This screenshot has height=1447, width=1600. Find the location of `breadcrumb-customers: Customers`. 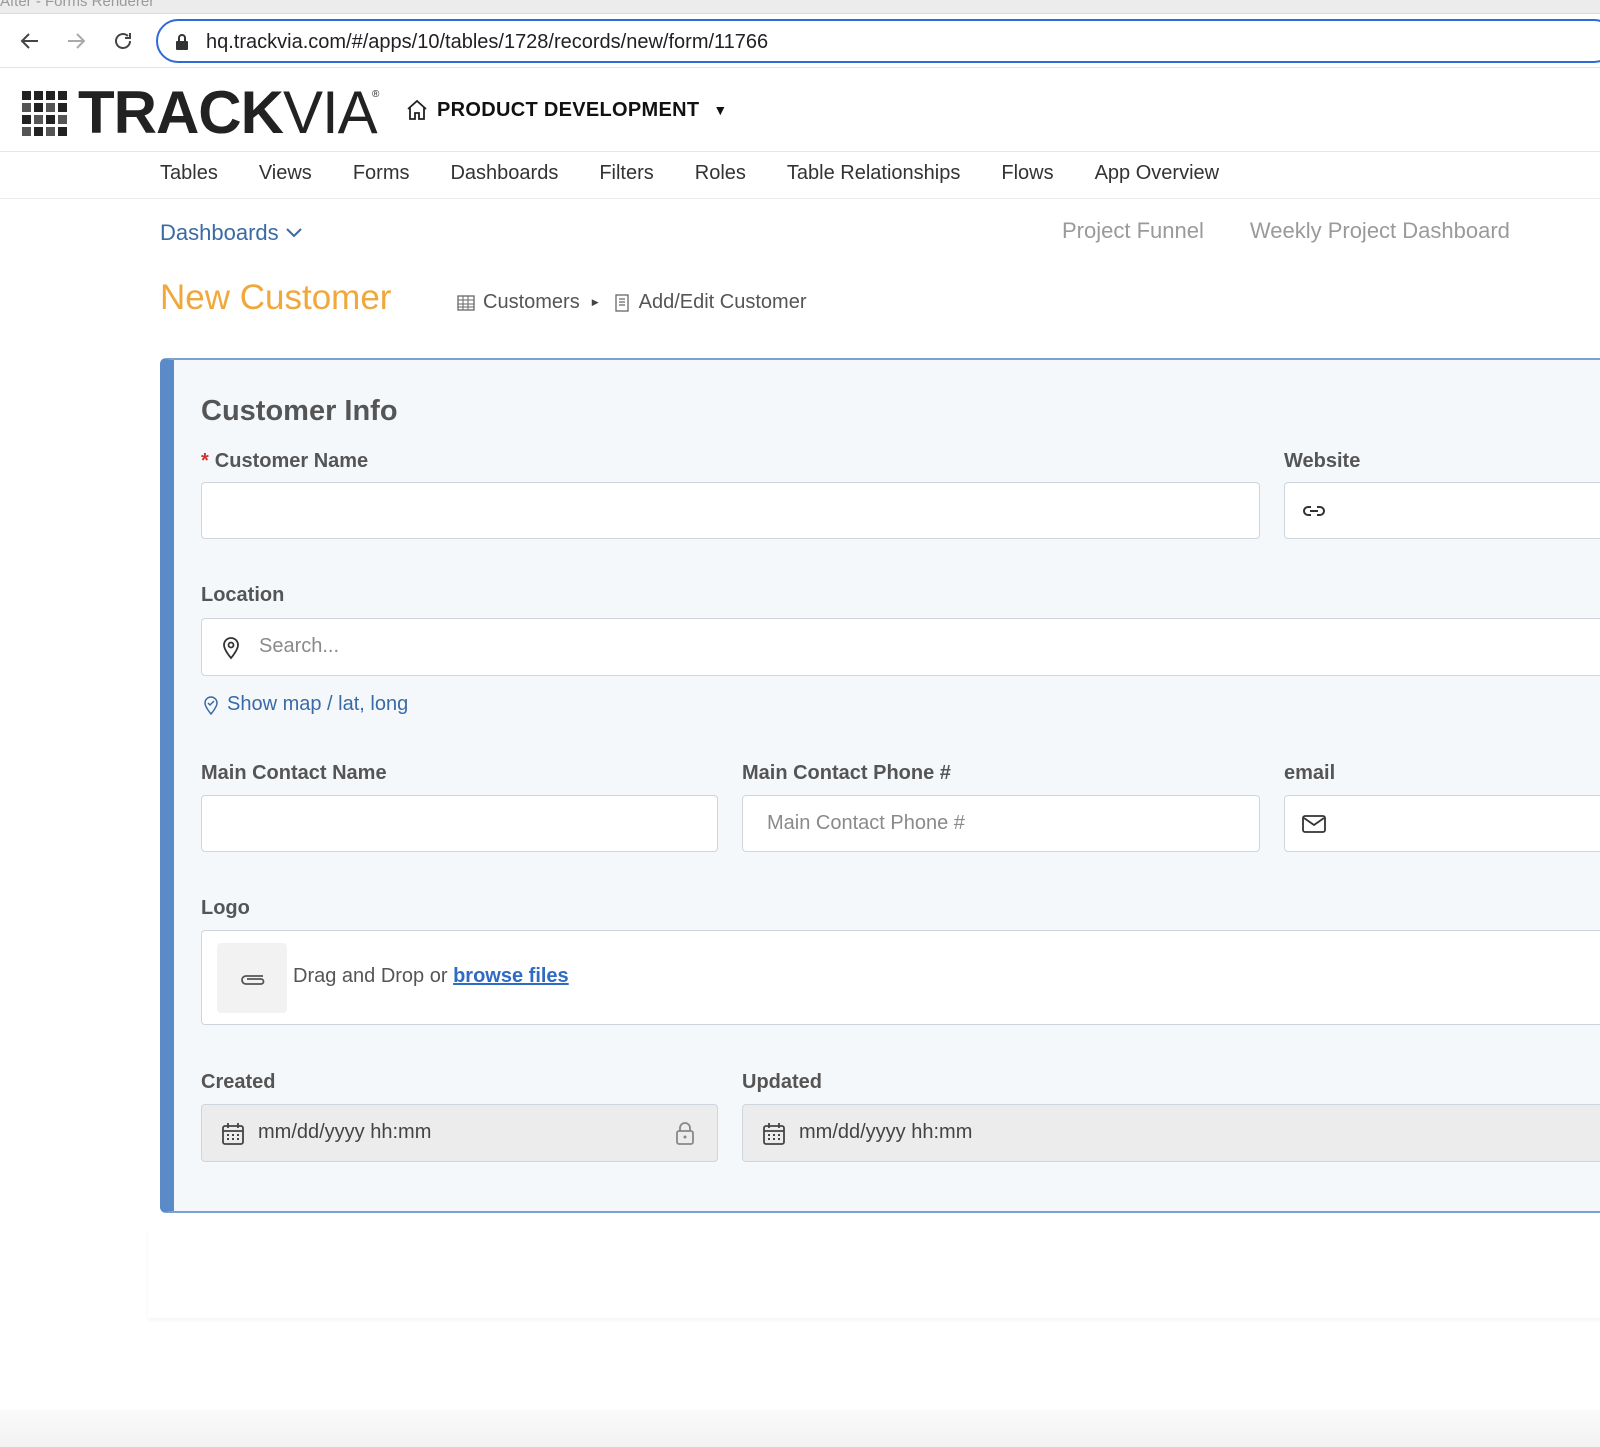

breadcrumb-customers: Customers is located at coordinates (531, 302).